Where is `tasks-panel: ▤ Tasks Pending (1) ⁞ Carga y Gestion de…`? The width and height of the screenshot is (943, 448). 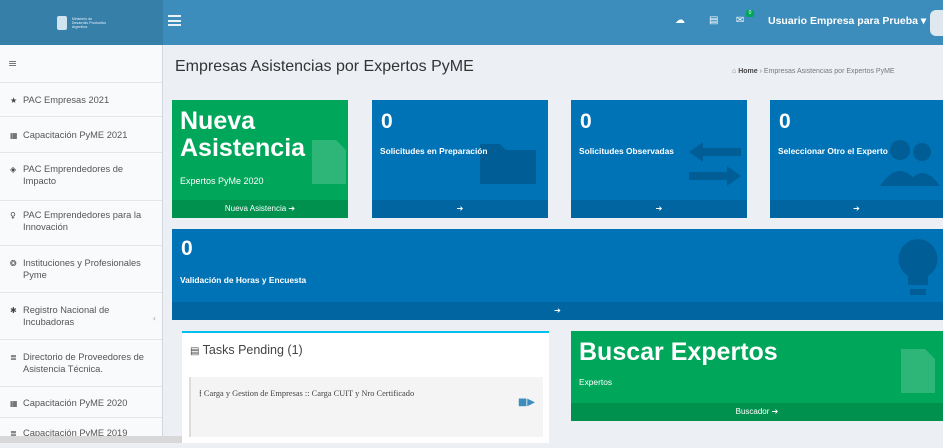 tasks-panel: ▤ Tasks Pending (1) ⁞ Carga y Gestion de… is located at coordinates (365, 387).